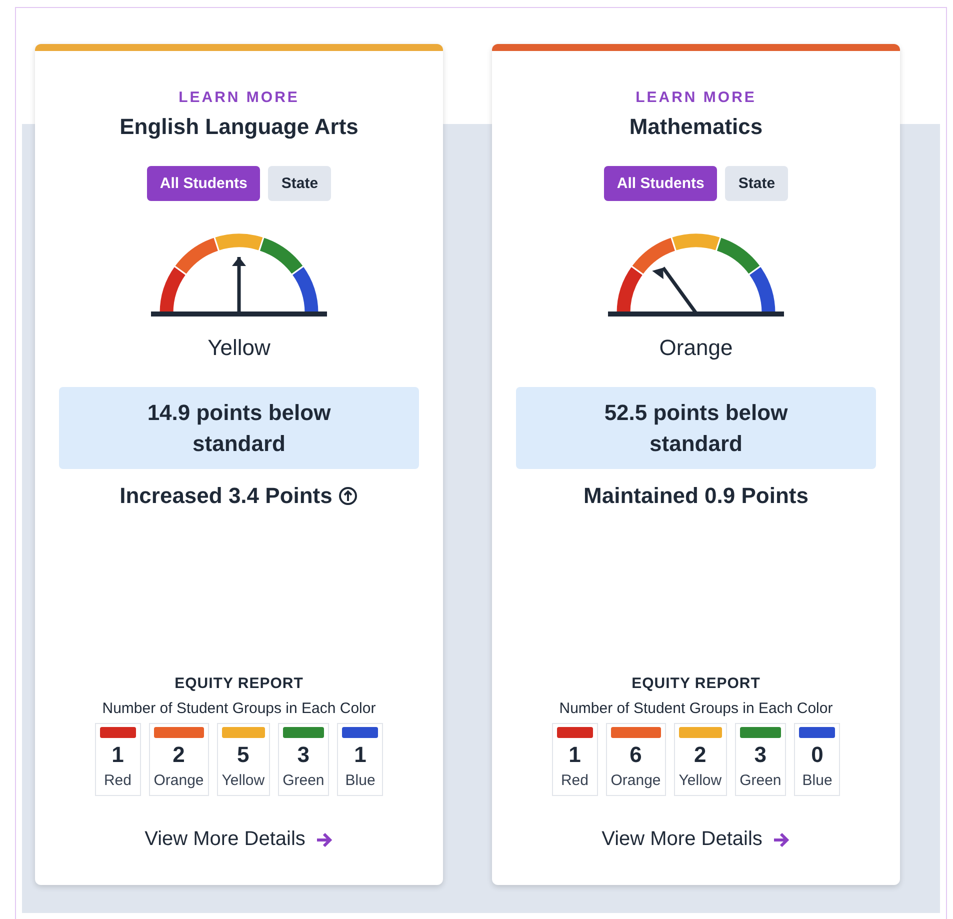  What do you see at coordinates (239, 127) in the screenshot?
I see `subject-title: English Language Arts` at bounding box center [239, 127].